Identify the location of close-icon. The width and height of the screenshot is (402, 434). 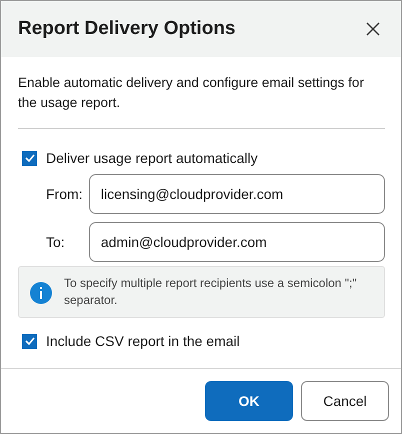
(373, 29).